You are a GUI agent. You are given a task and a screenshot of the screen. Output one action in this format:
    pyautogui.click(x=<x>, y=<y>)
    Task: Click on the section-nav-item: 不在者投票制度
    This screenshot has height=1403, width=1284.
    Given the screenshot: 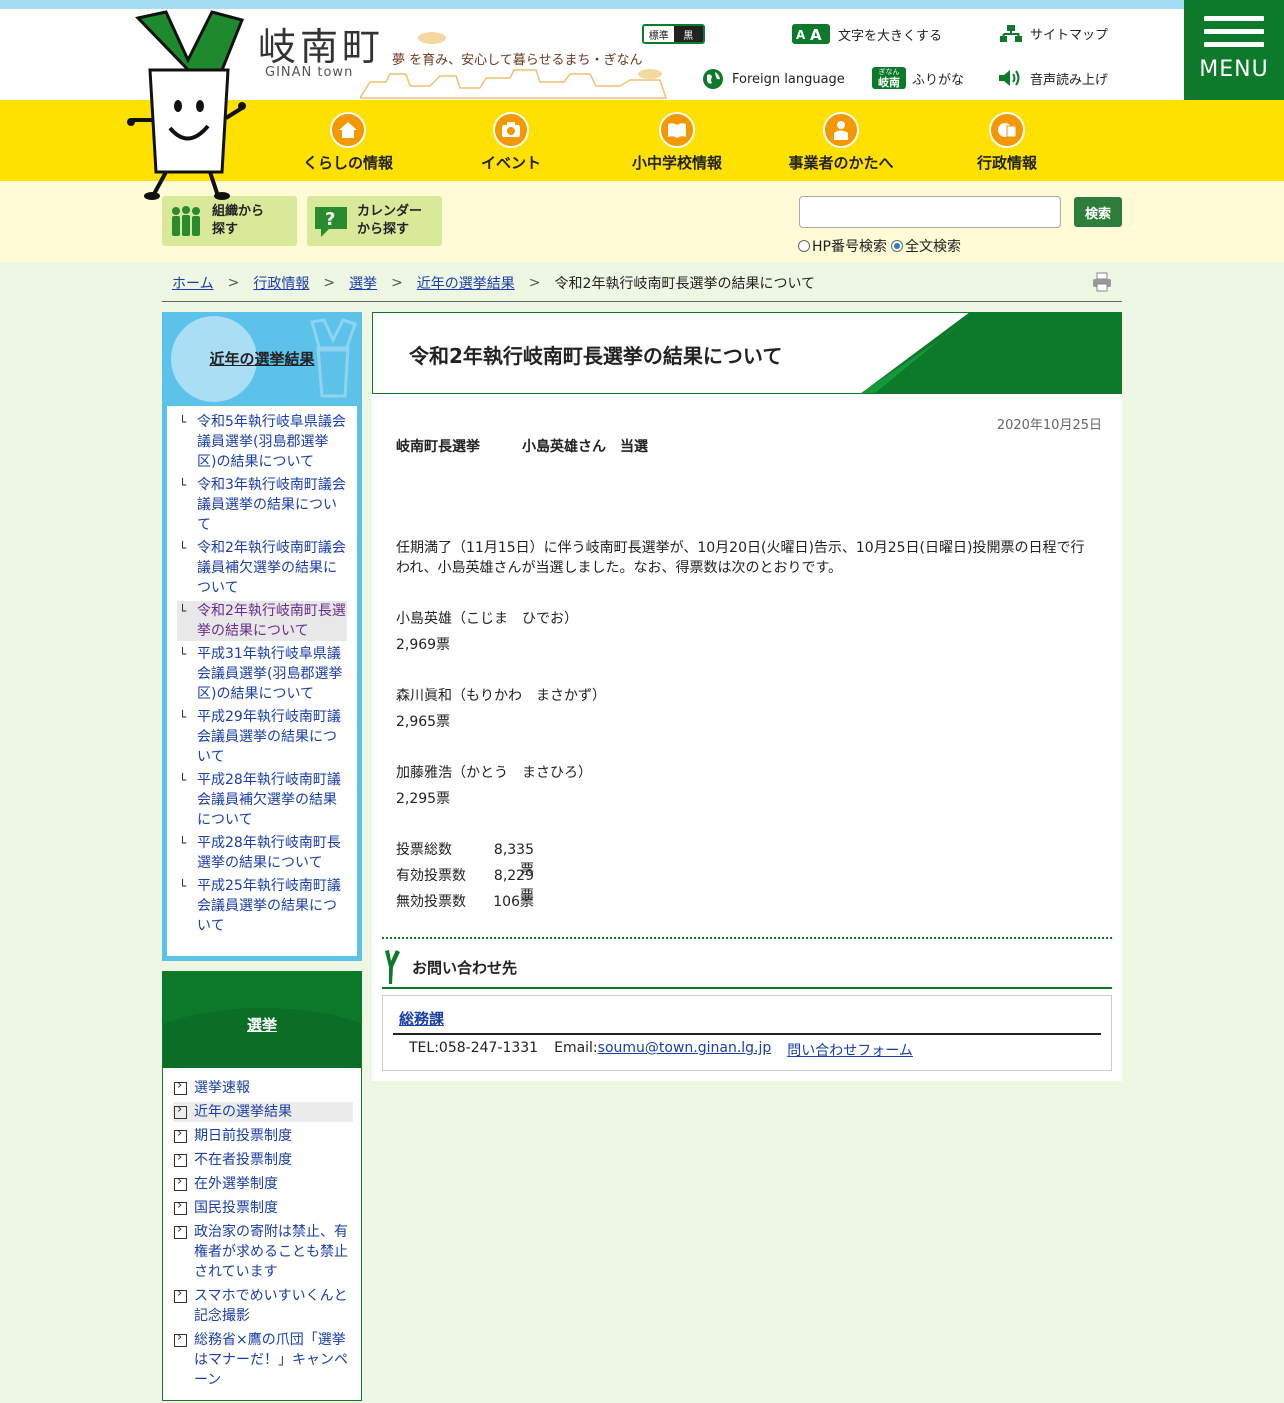 What is the action you would take?
    pyautogui.click(x=263, y=1159)
    